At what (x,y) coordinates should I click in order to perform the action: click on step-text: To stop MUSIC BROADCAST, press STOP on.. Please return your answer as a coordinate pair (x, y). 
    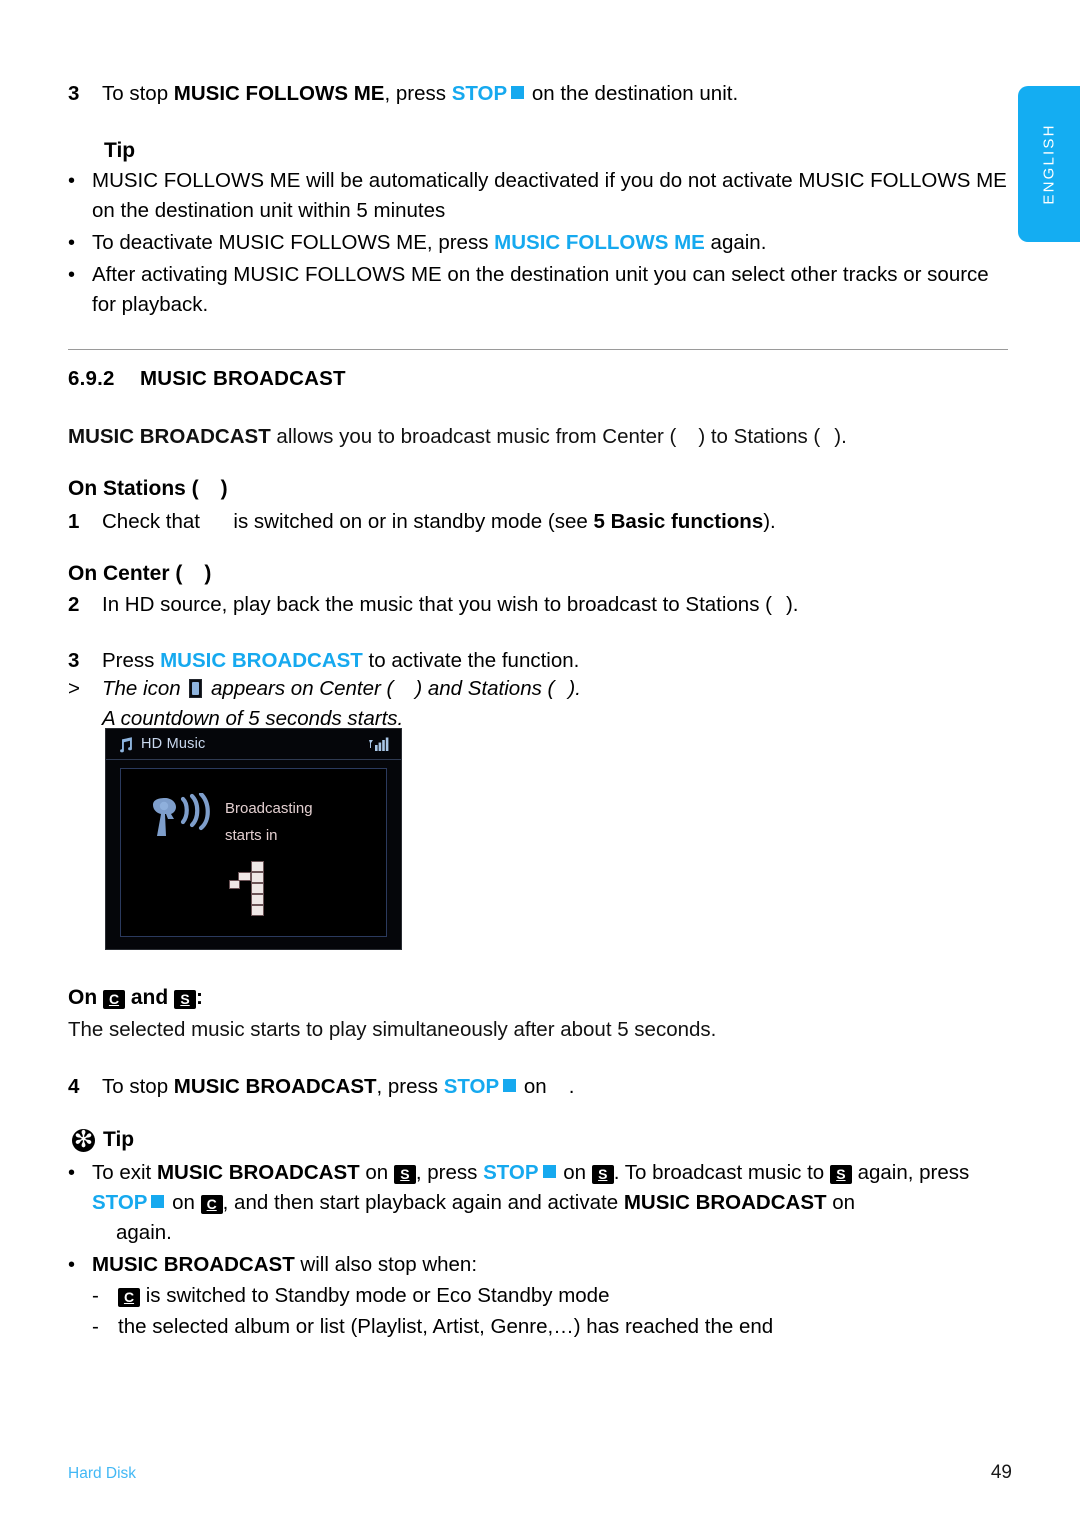
    Looking at the image, I should click on (557, 1087).